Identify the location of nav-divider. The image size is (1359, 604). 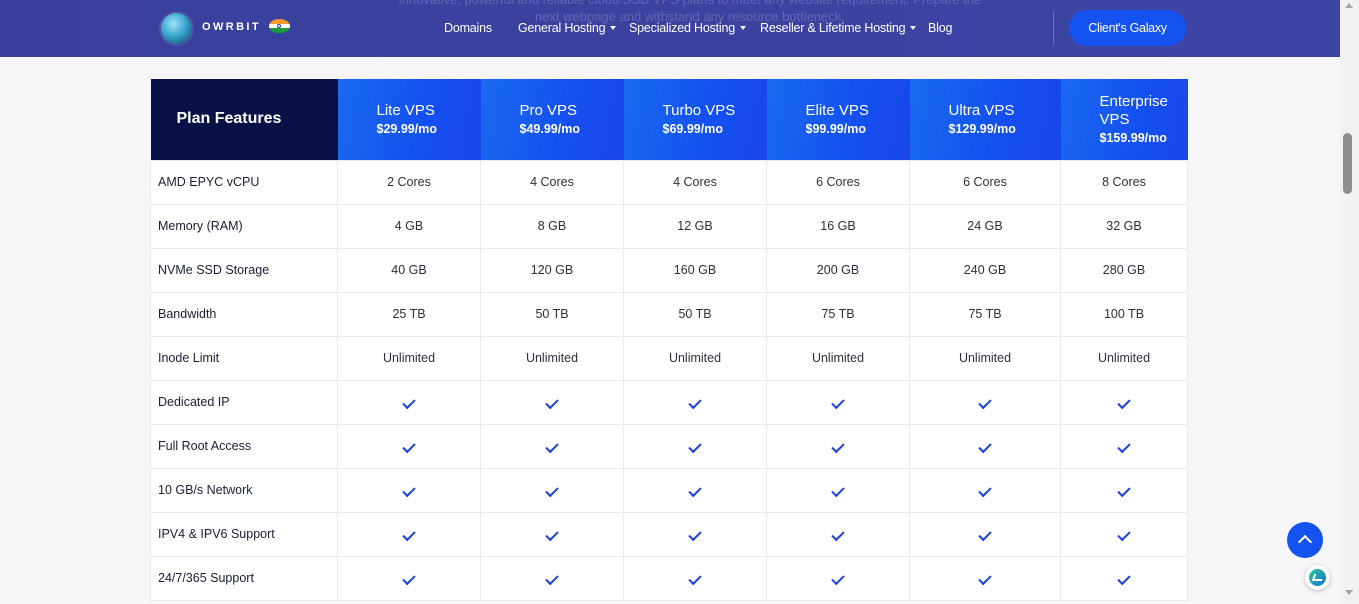
(1053, 28).